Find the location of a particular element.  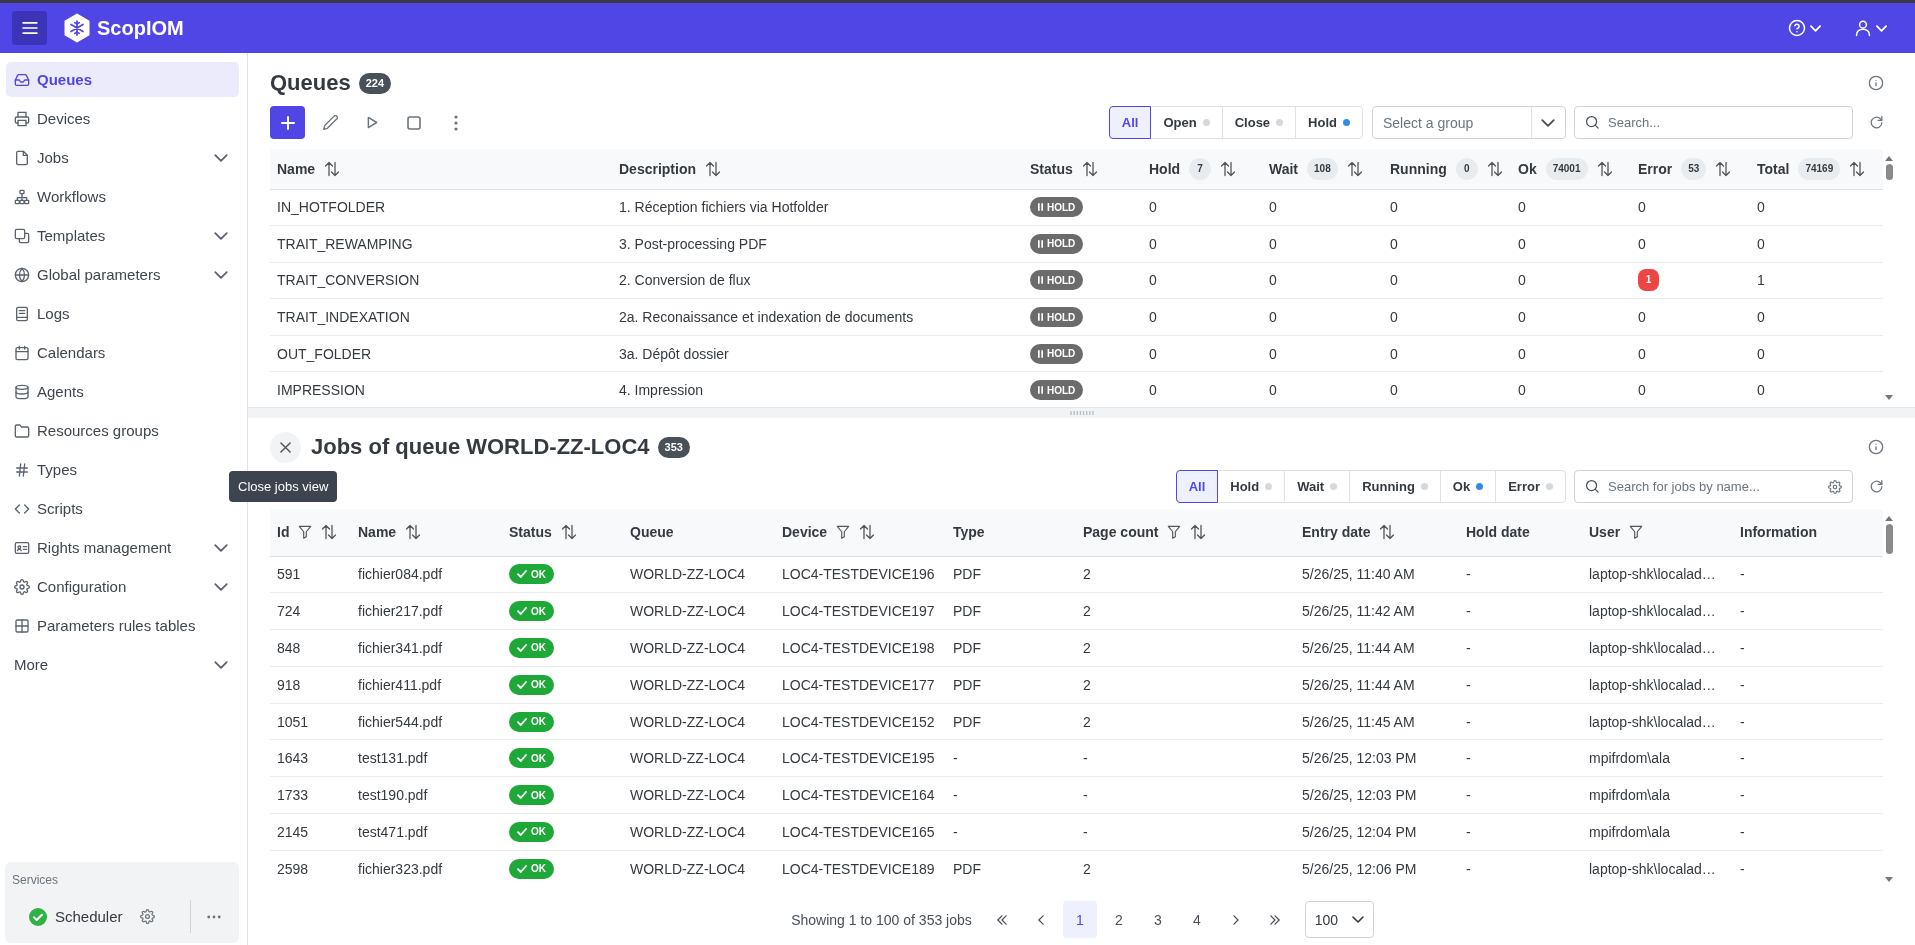

queue-name: TRAIT_REWAMPING is located at coordinates (345, 243).